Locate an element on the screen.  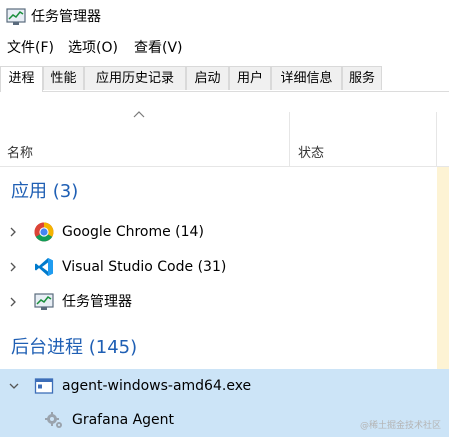
group-title-apps: 应用 (3) is located at coordinates (45, 191).